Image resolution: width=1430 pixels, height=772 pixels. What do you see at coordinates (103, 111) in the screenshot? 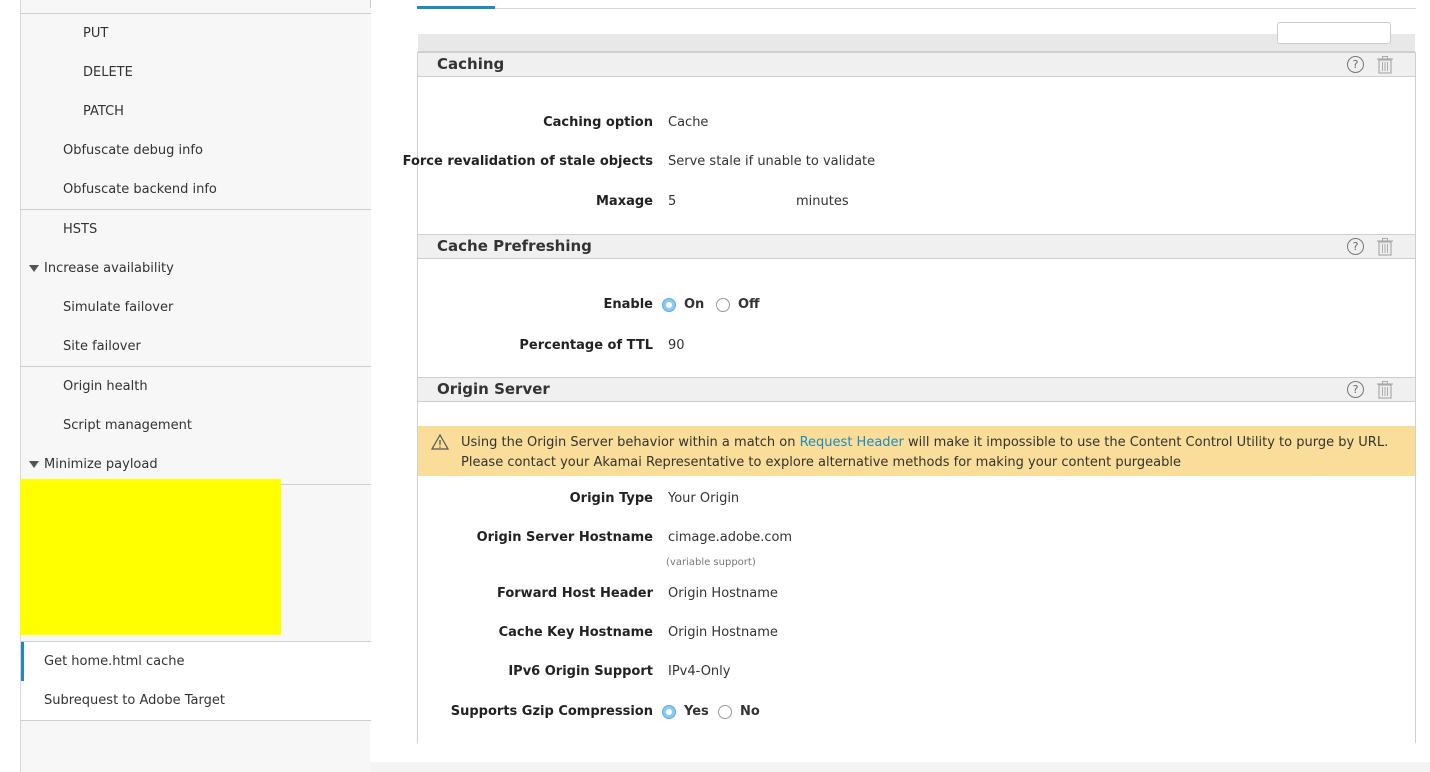
I see `sidebar-item-label: PATCH` at bounding box center [103, 111].